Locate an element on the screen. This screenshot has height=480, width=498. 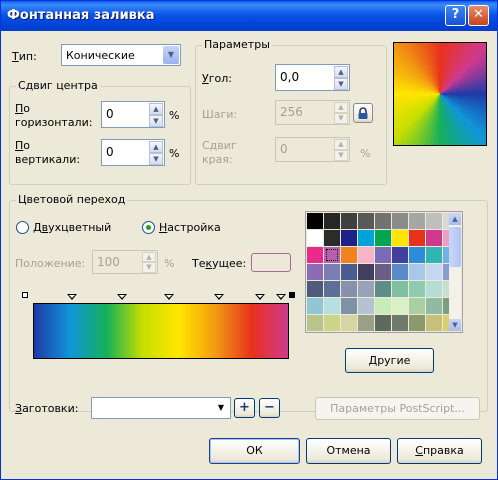
cancel-button: Отмена is located at coordinates (348, 451).